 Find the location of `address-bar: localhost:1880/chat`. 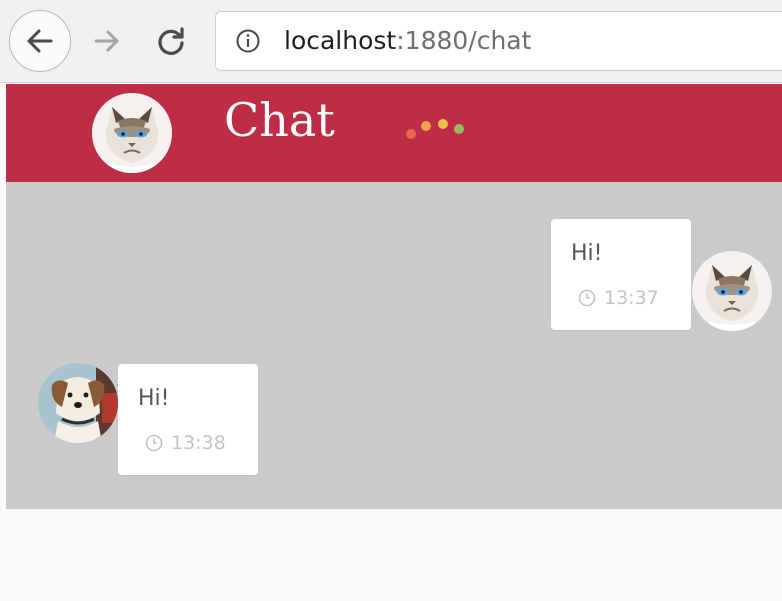

address-bar: localhost:1880/chat is located at coordinates (498, 41).